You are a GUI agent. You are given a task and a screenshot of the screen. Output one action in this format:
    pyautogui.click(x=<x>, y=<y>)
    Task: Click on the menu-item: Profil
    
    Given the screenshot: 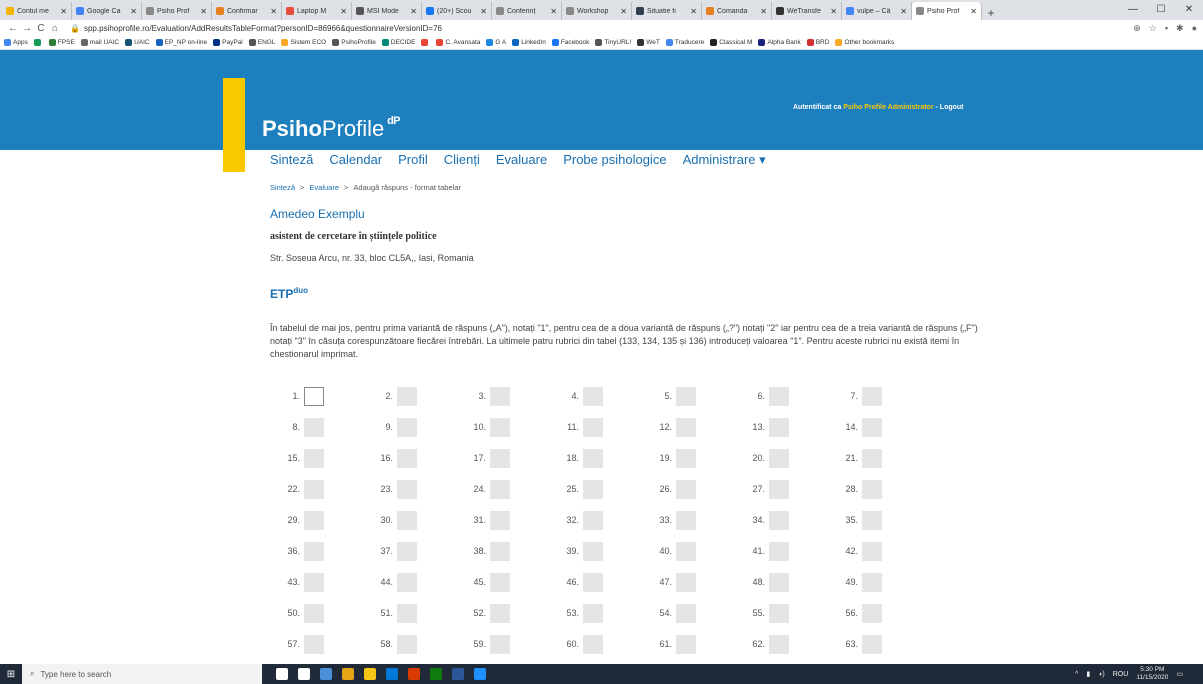 What is the action you would take?
    pyautogui.click(x=413, y=160)
    